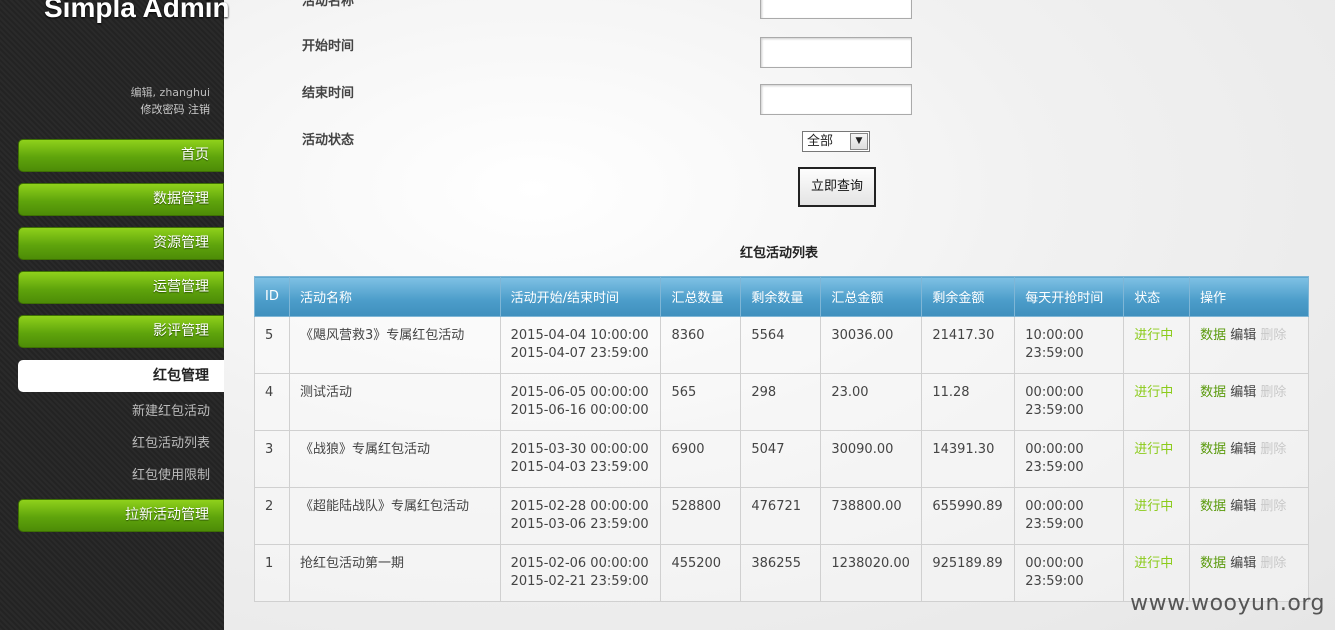 This screenshot has width=1335, height=630. Describe the element at coordinates (836, 141) in the screenshot. I see `status-select: 全部 ▼` at that location.